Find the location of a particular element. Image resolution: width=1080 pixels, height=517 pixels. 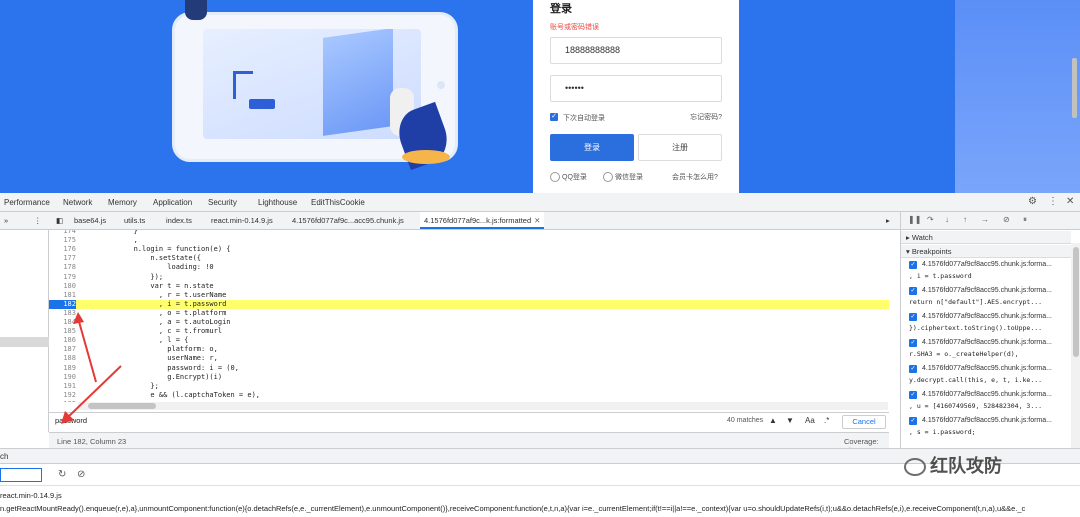

previous-match-icon: ▲ is located at coordinates (773, 420).